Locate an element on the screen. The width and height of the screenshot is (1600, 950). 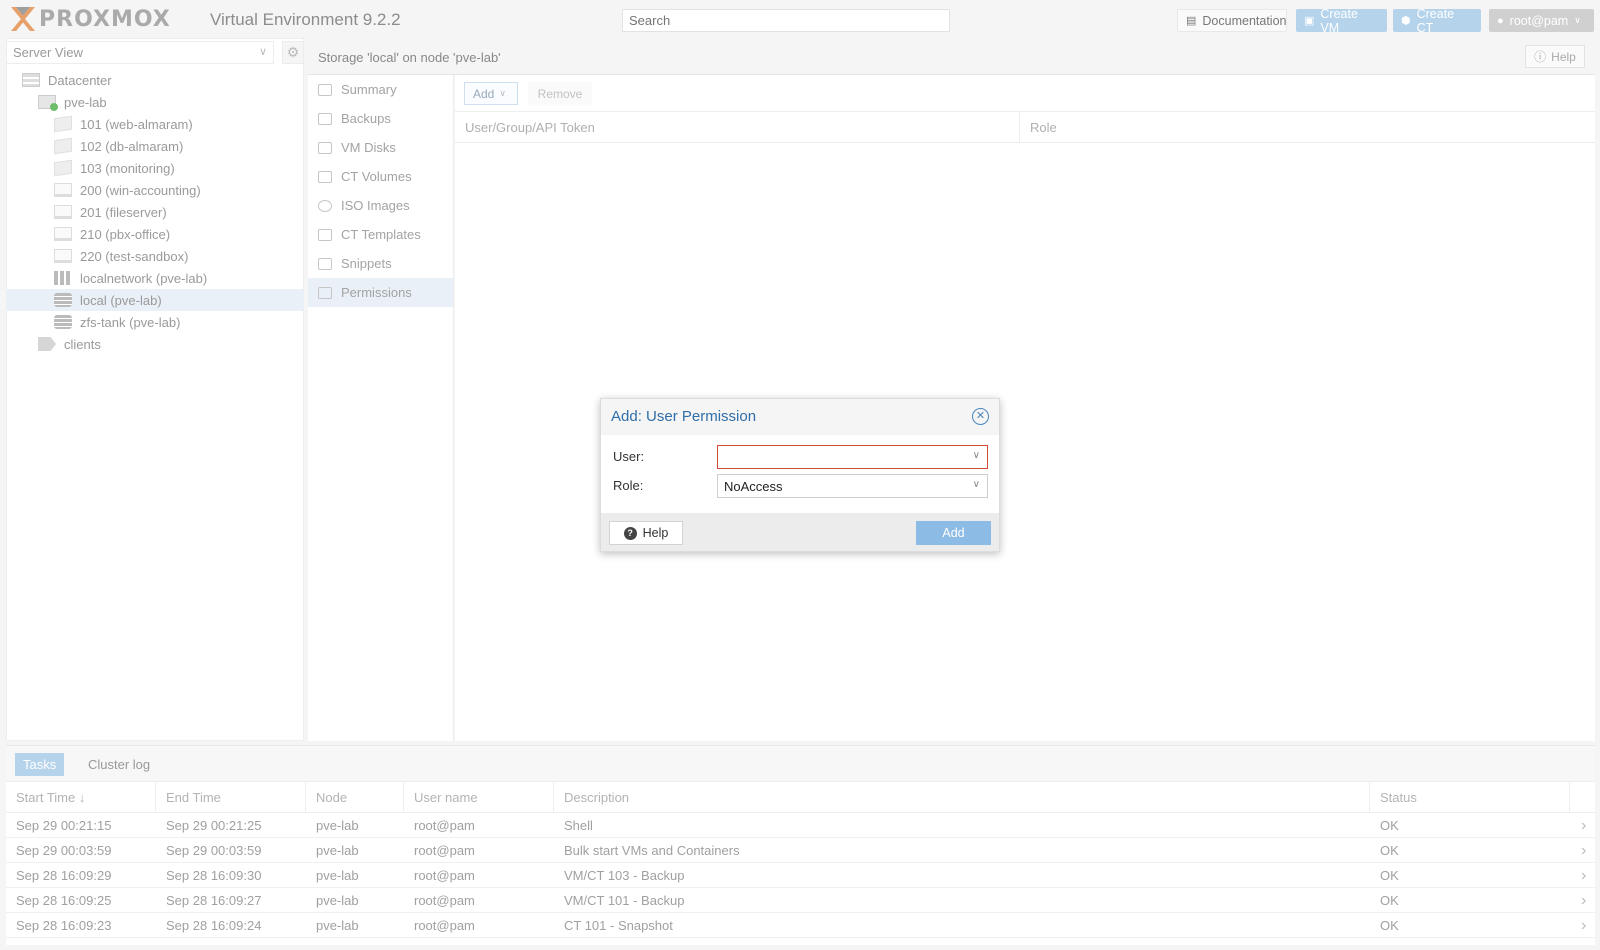
remove-label: Remove is located at coordinates (560, 93).